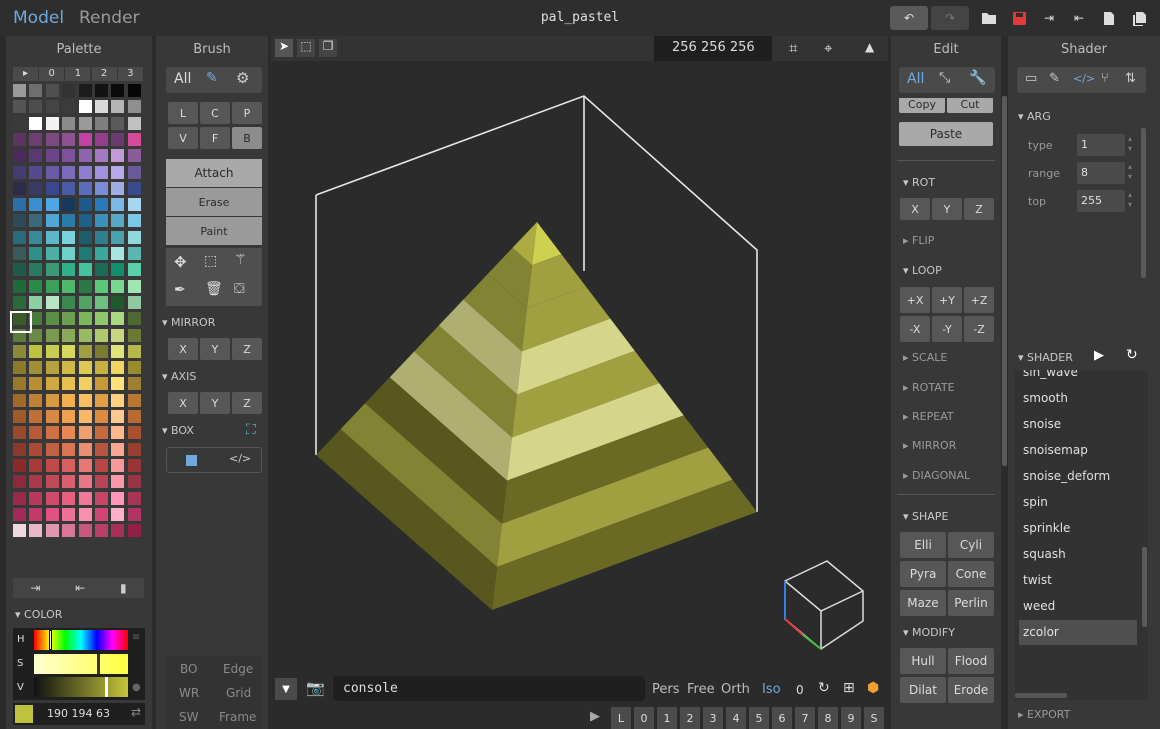  Describe the element at coordinates (828, 718) in the screenshot. I see `slot-button: 8` at that location.